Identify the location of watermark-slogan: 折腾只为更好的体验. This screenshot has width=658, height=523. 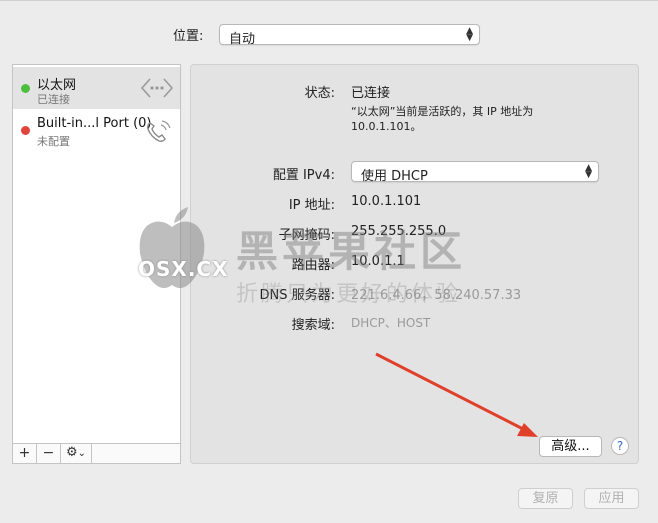
(349, 294).